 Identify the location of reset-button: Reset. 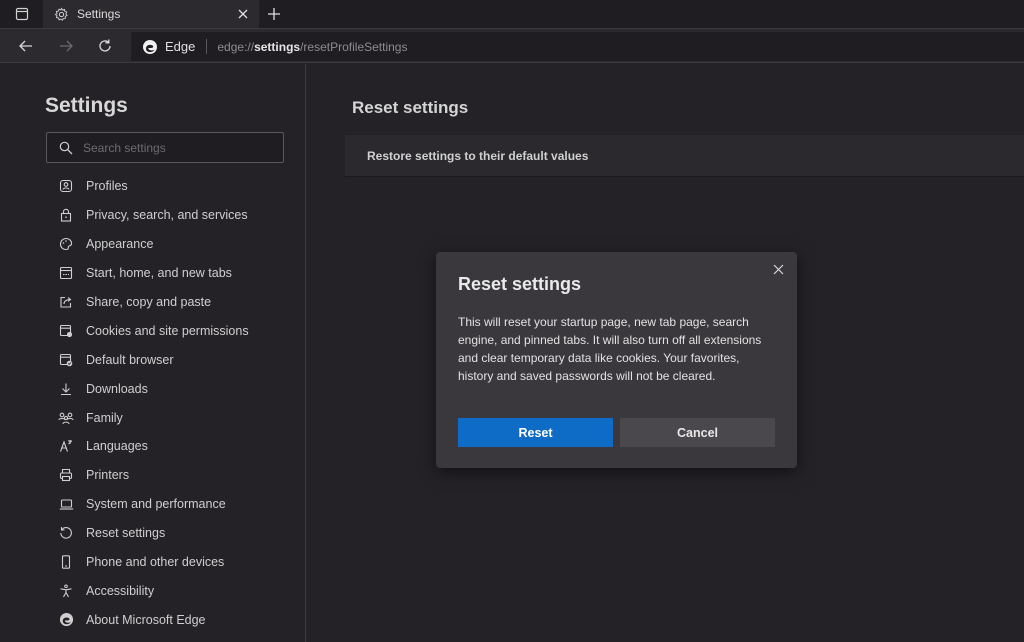
(535, 432).